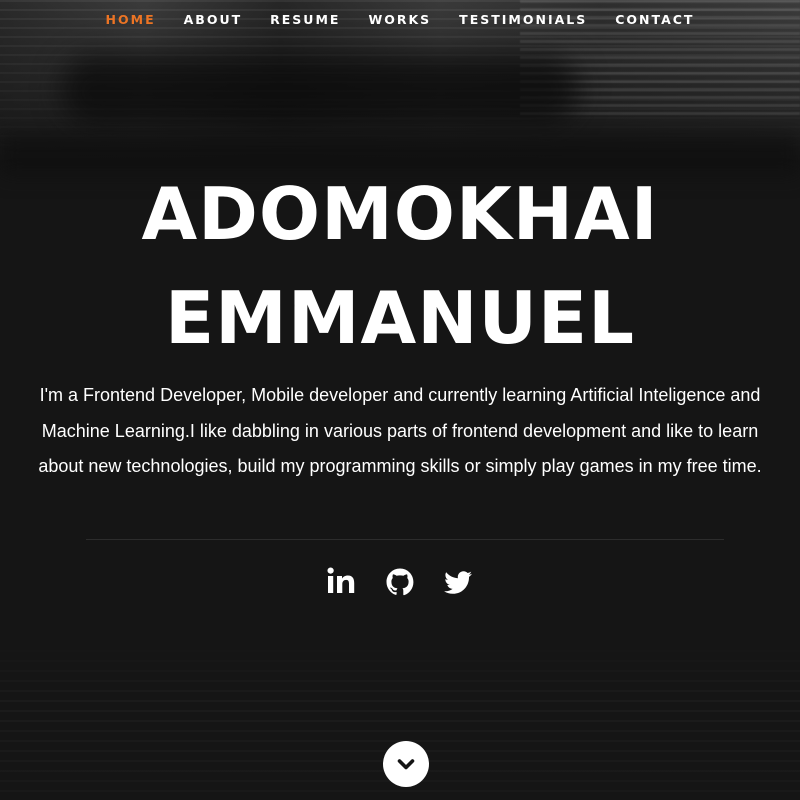  I want to click on linkedin-icon, so click(341, 580).